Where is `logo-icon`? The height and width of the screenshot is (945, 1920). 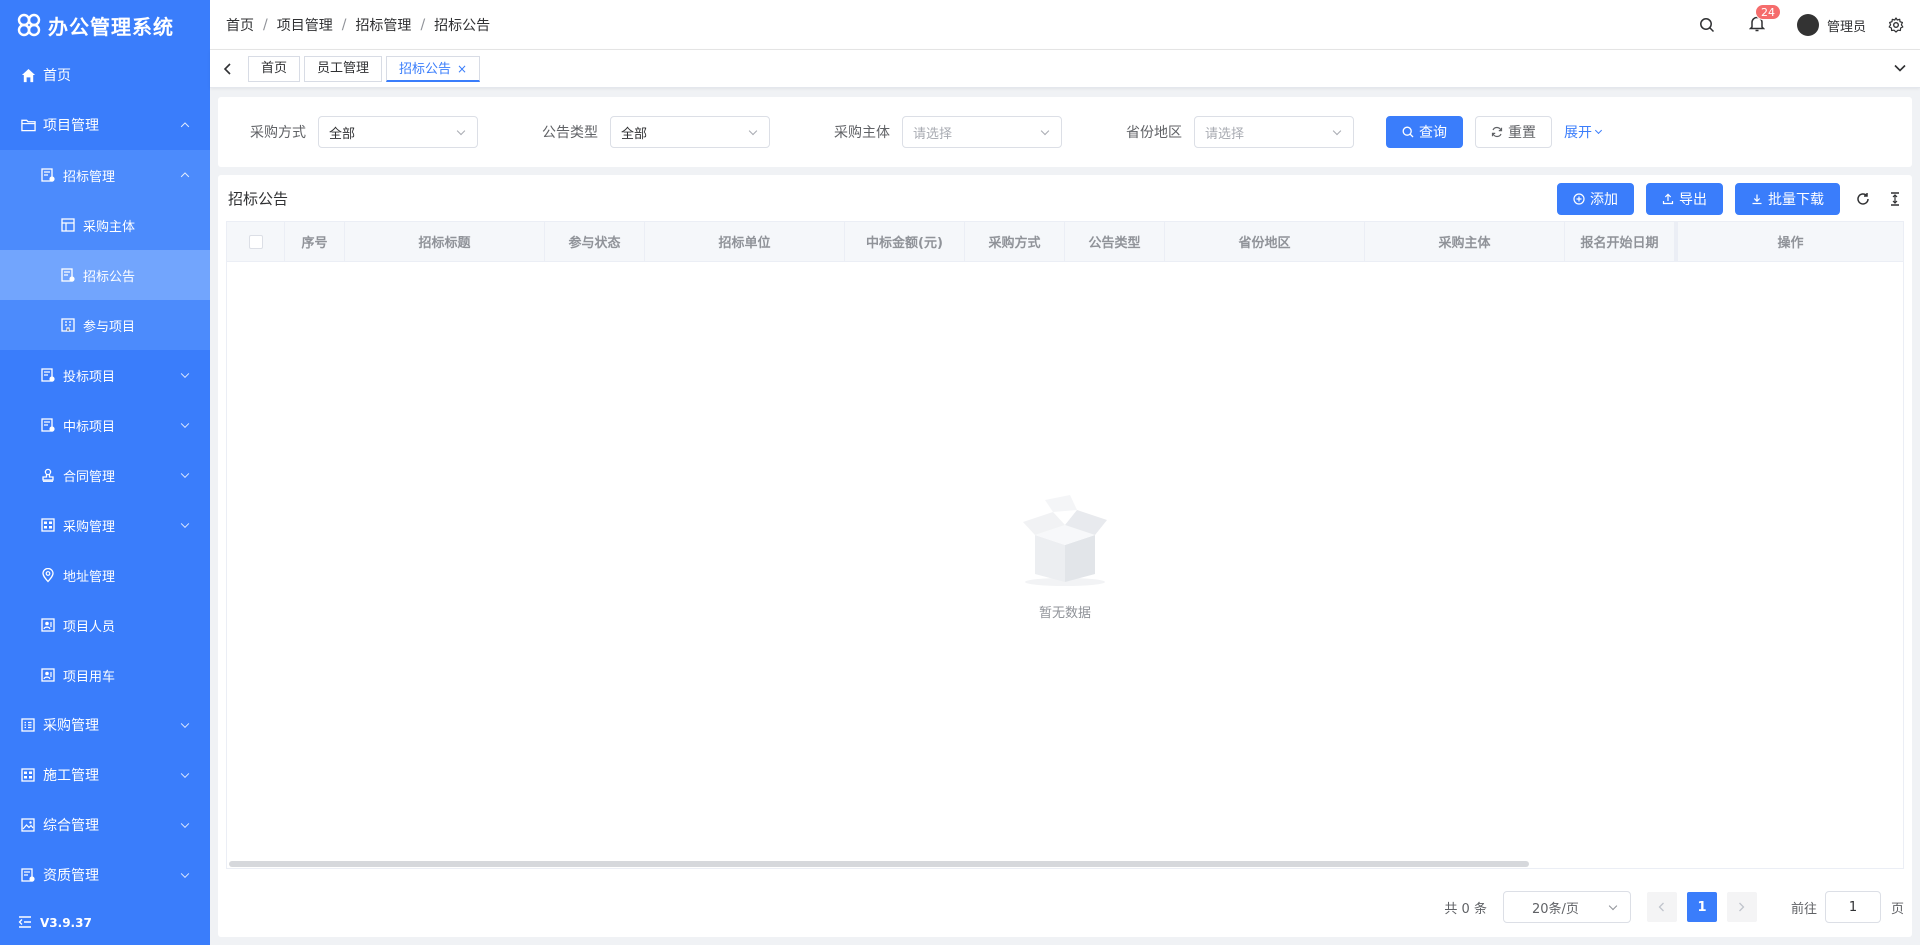
logo-icon is located at coordinates (29, 25).